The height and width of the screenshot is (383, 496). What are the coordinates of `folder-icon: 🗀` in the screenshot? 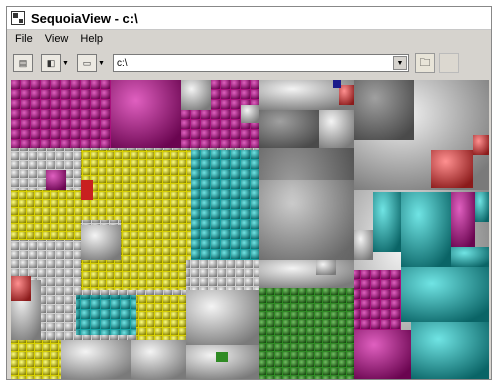 It's located at (425, 62).